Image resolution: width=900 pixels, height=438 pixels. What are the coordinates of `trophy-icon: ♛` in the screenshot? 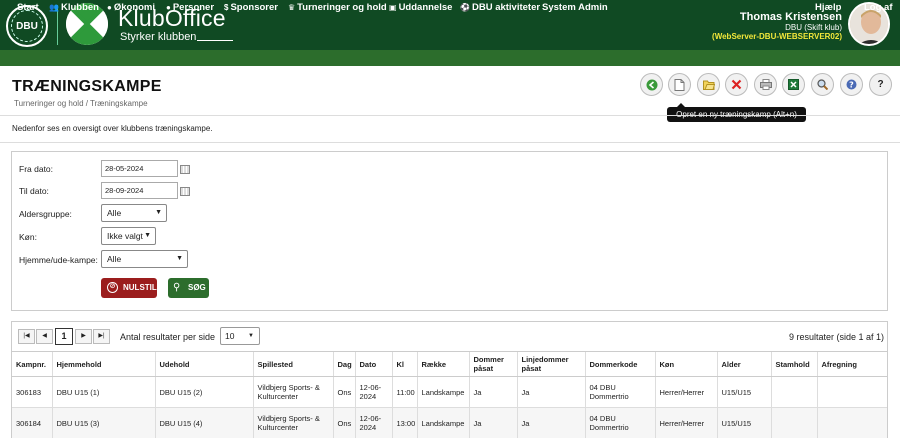 It's located at (292, 7).